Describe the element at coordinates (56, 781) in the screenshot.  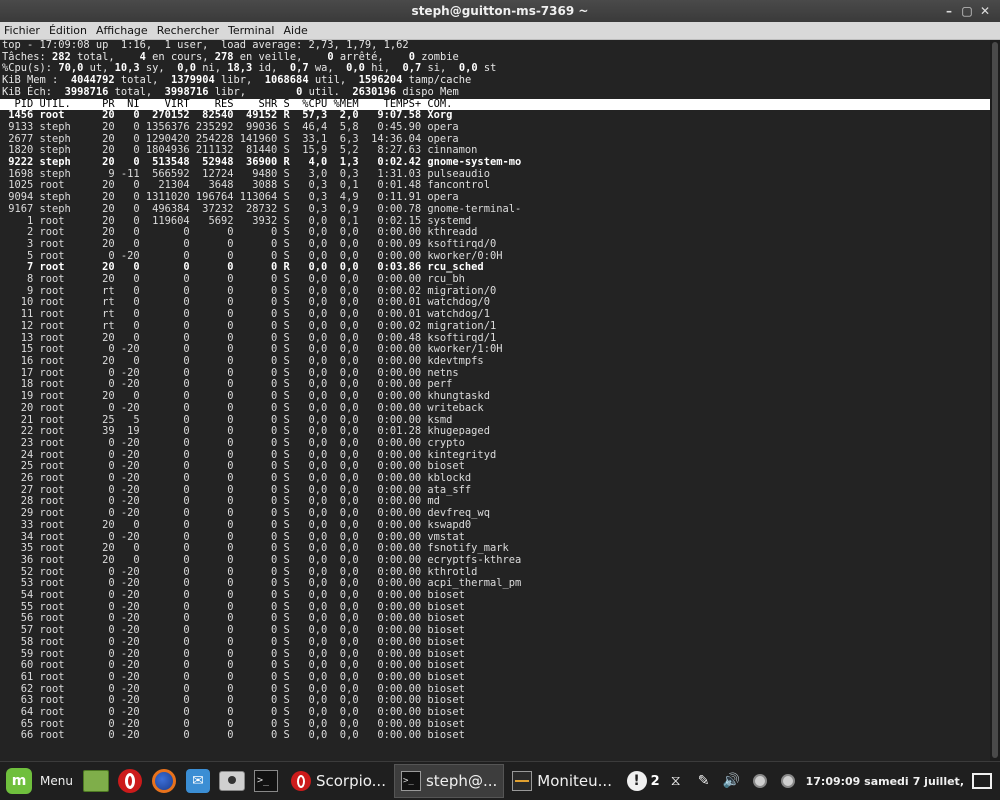
I see `menu-label: Menu` at that location.